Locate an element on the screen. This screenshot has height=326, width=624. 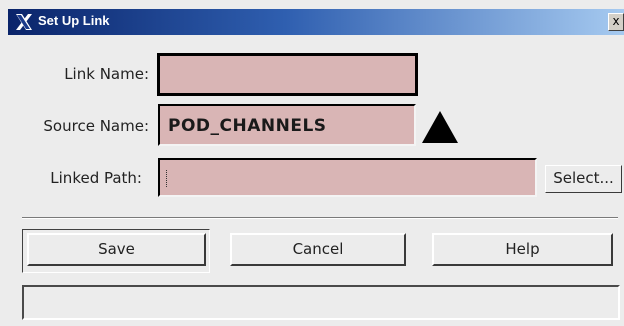
status-bar is located at coordinates (321, 302).